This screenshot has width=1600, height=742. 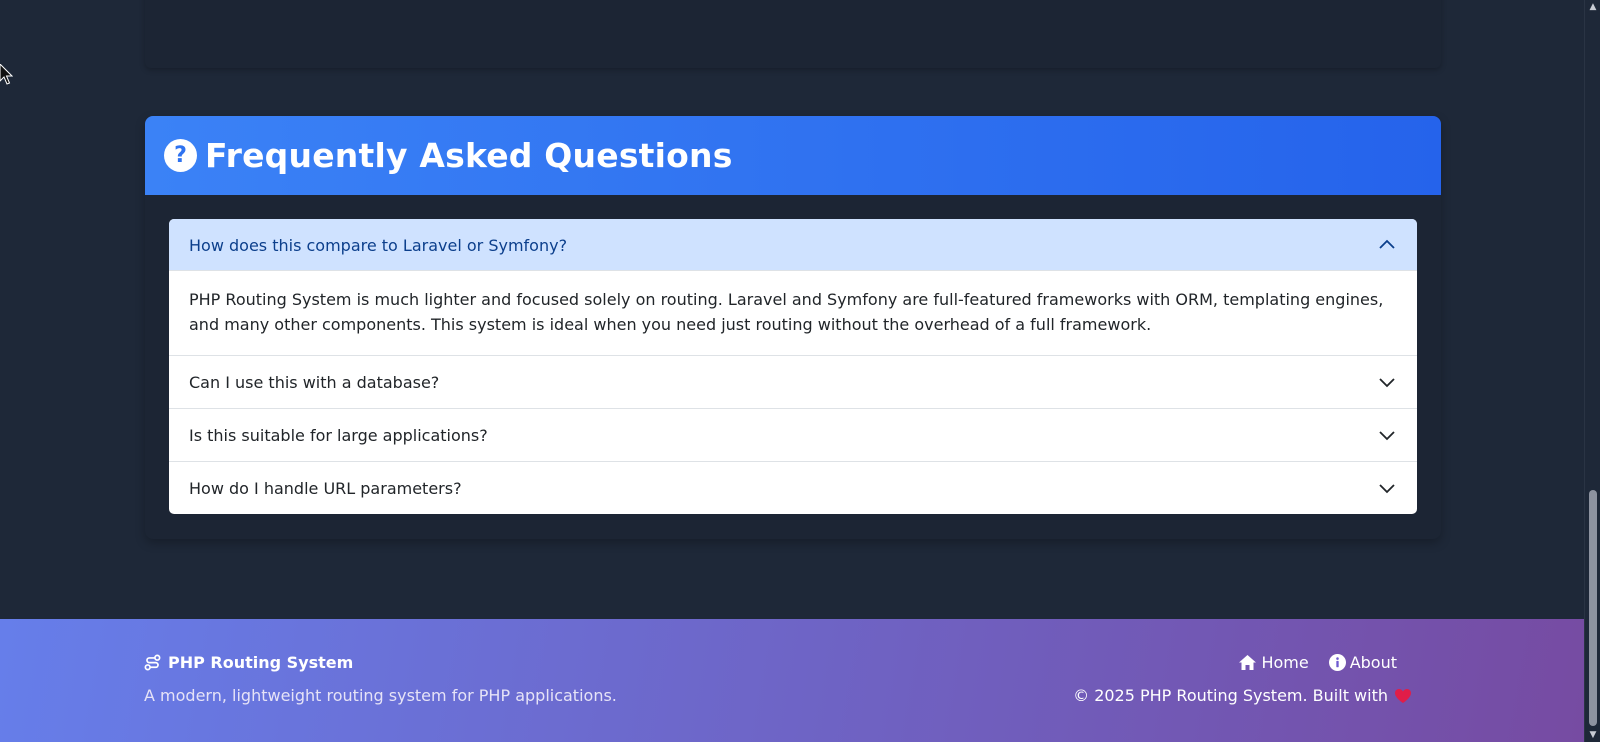 I want to click on copyright-text: © 2025 PHP Routing System. Built with, so click(x=1230, y=695).